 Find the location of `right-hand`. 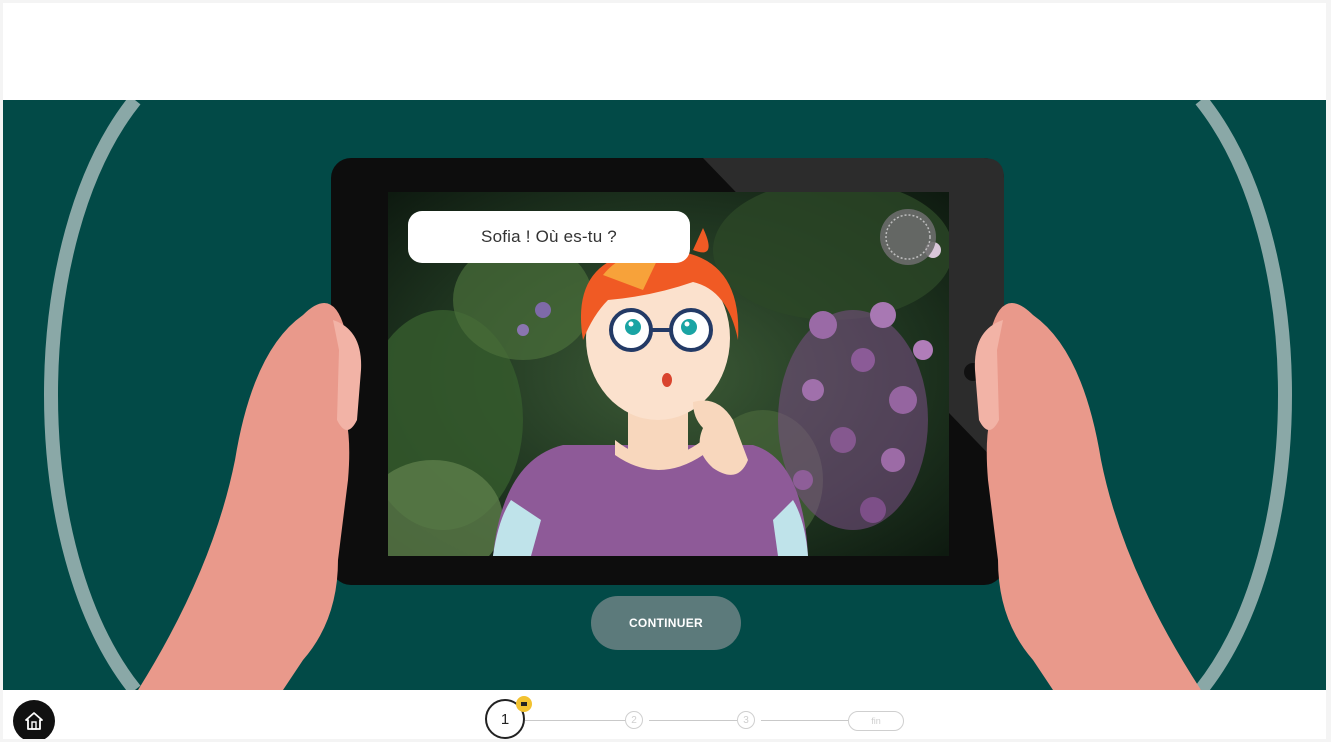

right-hand is located at coordinates (1093, 496).